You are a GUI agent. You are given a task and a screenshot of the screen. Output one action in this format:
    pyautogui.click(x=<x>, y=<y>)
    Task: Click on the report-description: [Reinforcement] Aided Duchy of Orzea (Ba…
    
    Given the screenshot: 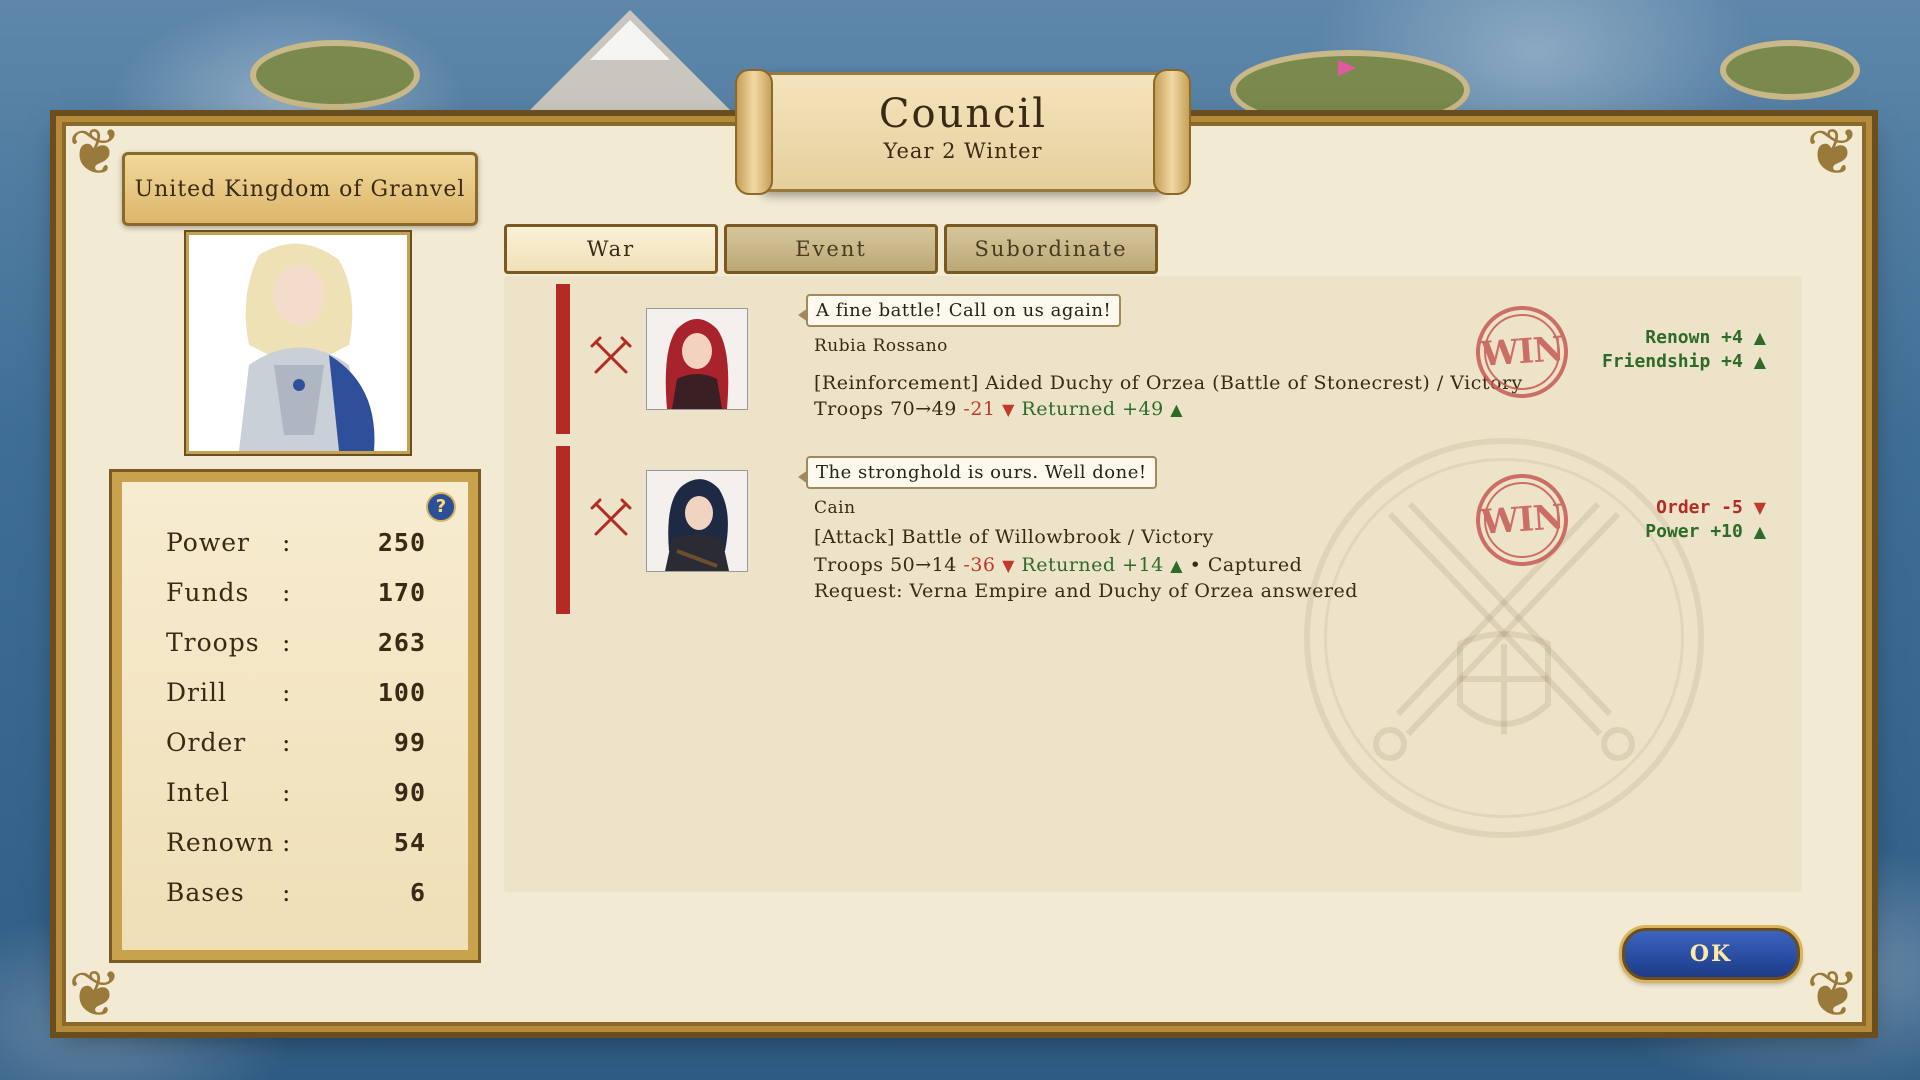 What is the action you would take?
    pyautogui.click(x=1168, y=383)
    